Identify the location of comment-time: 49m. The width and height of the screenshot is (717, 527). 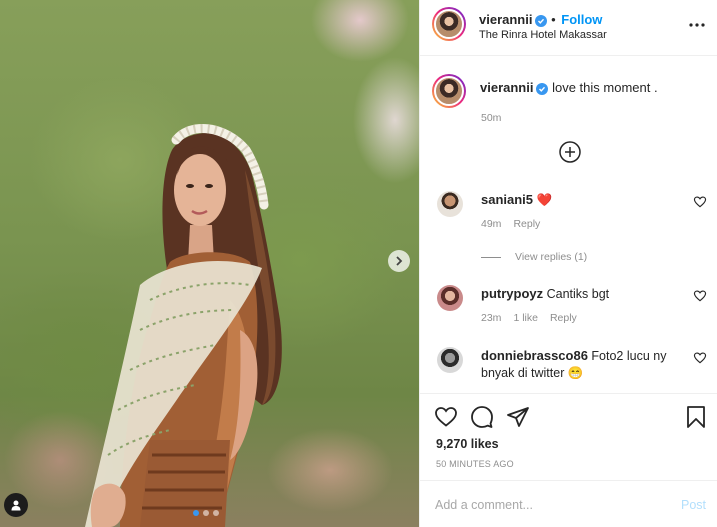
(491, 224).